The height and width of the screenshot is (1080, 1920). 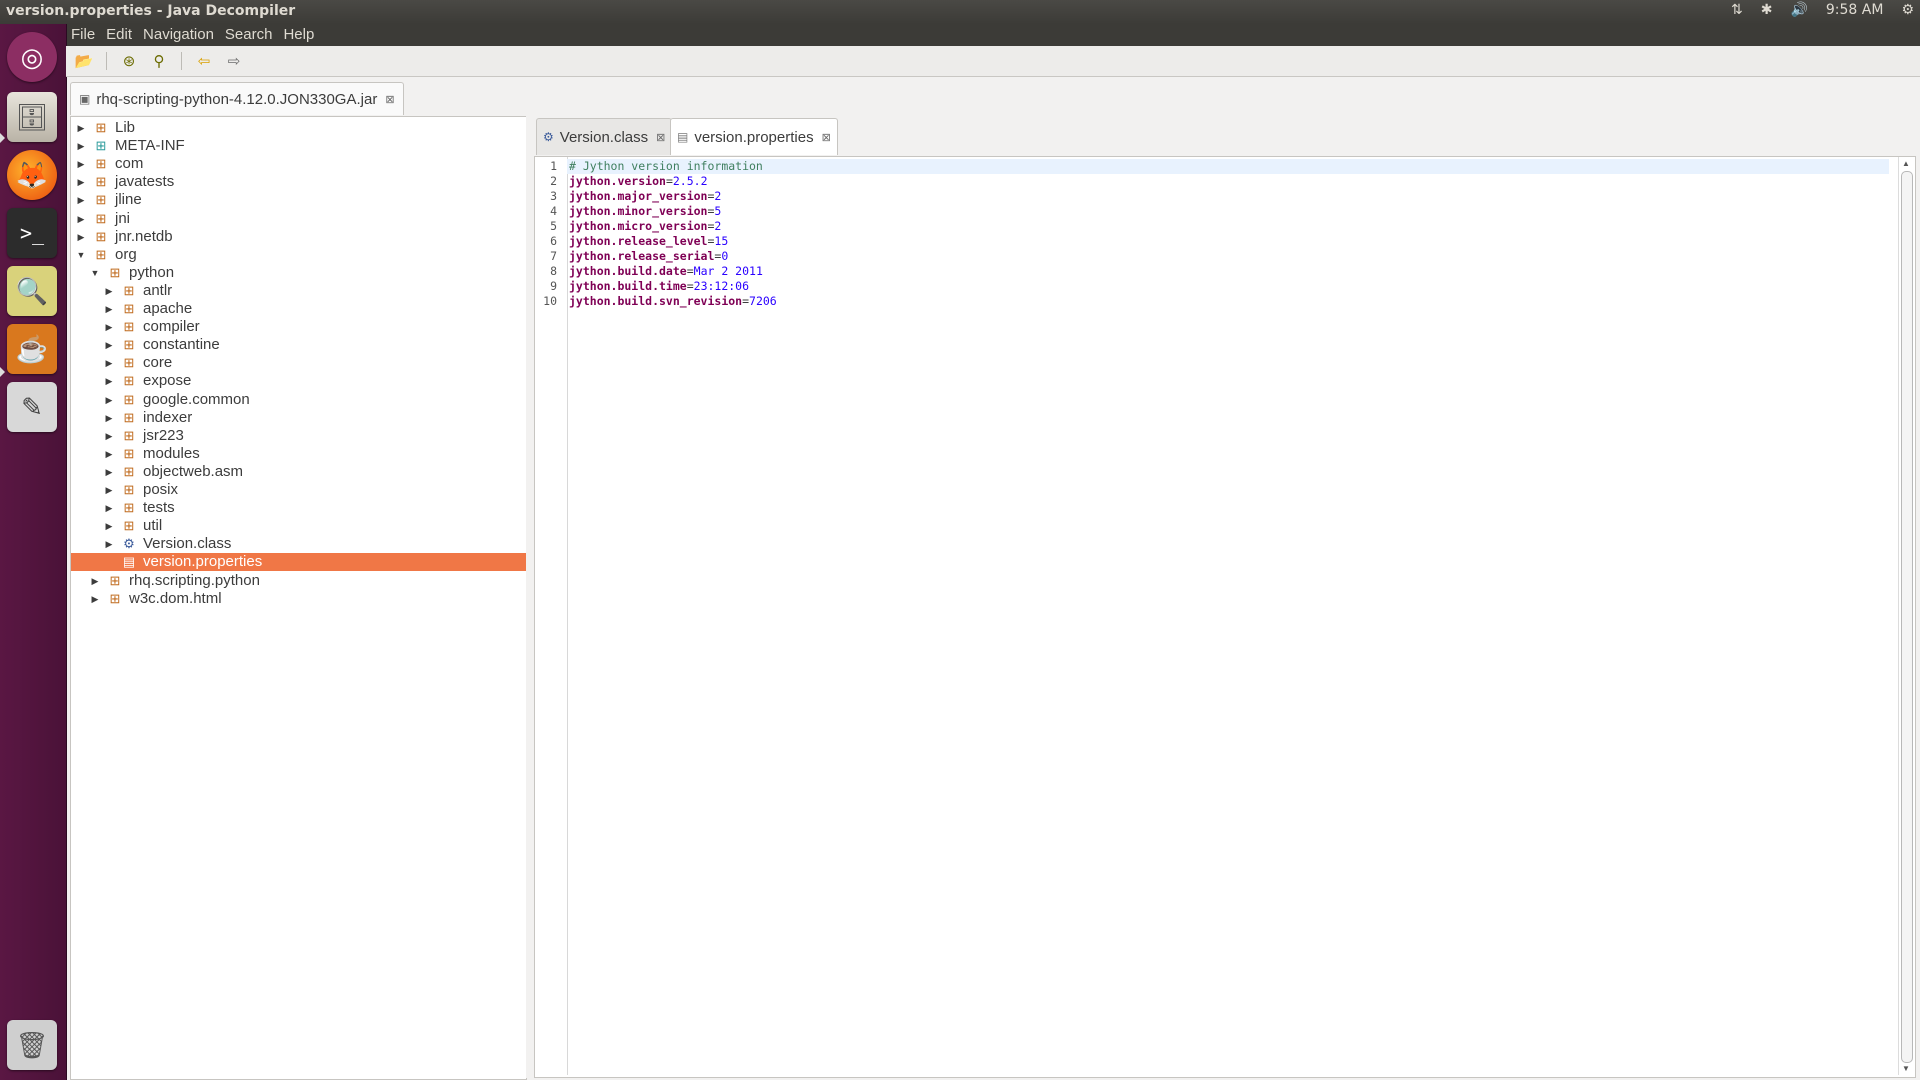 I want to click on network-icon: ⇅, so click(x=1737, y=10).